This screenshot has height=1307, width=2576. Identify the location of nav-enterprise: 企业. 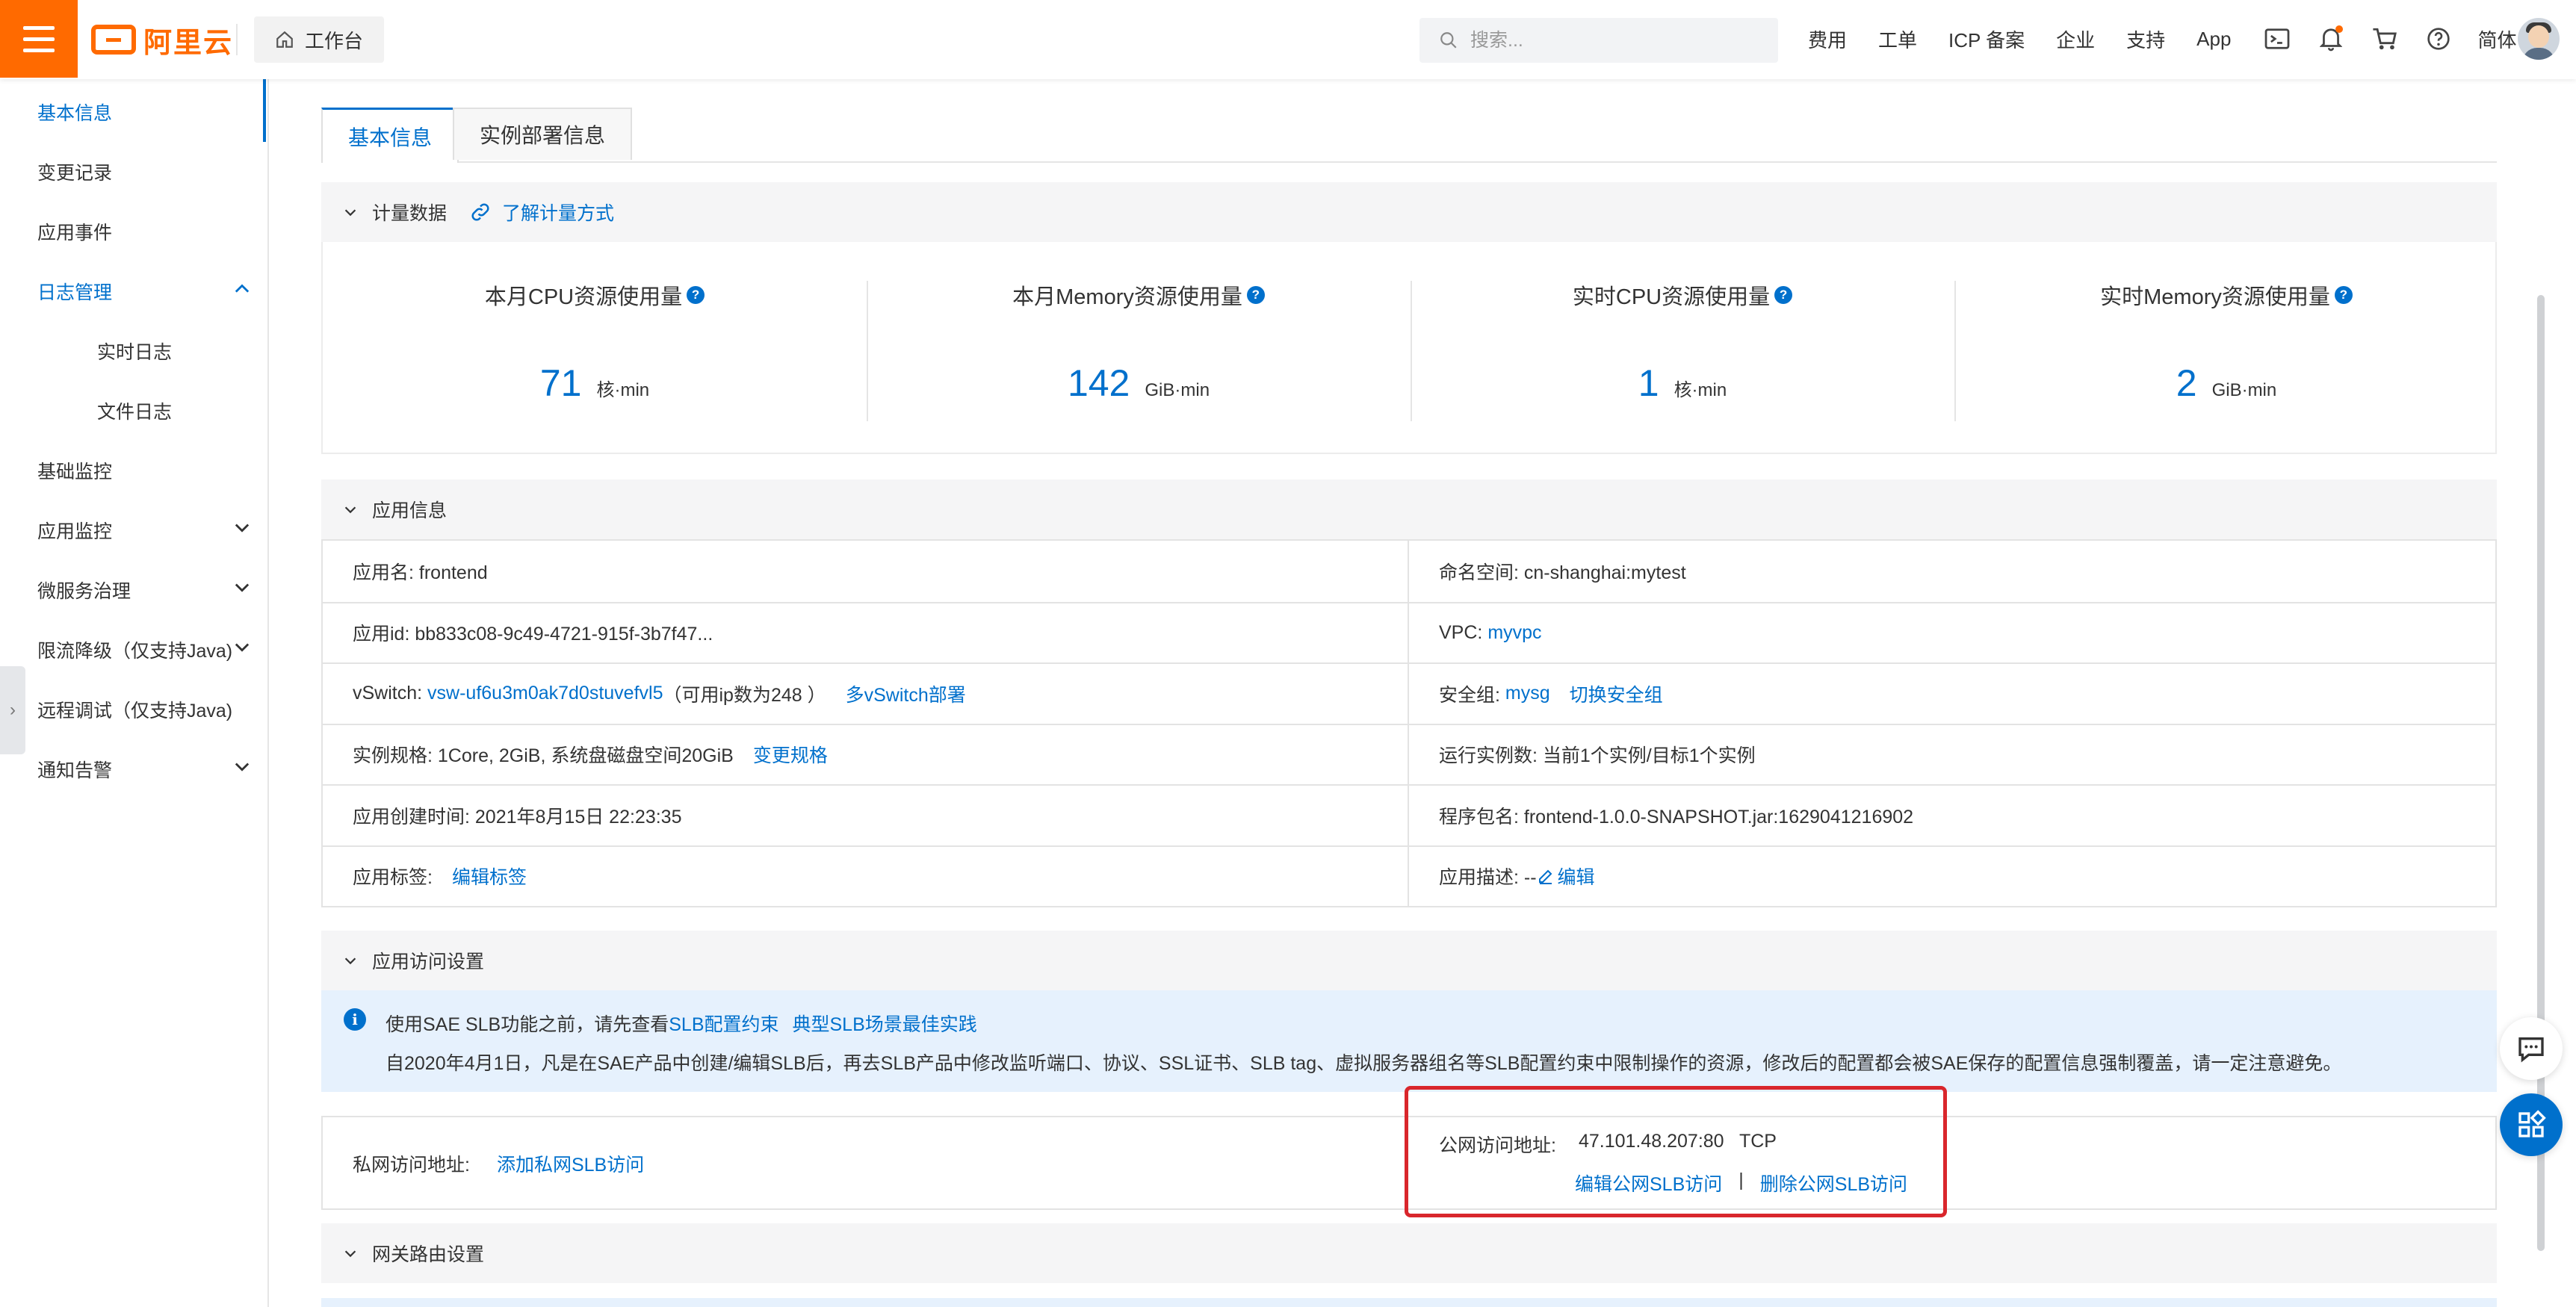
(2075, 39).